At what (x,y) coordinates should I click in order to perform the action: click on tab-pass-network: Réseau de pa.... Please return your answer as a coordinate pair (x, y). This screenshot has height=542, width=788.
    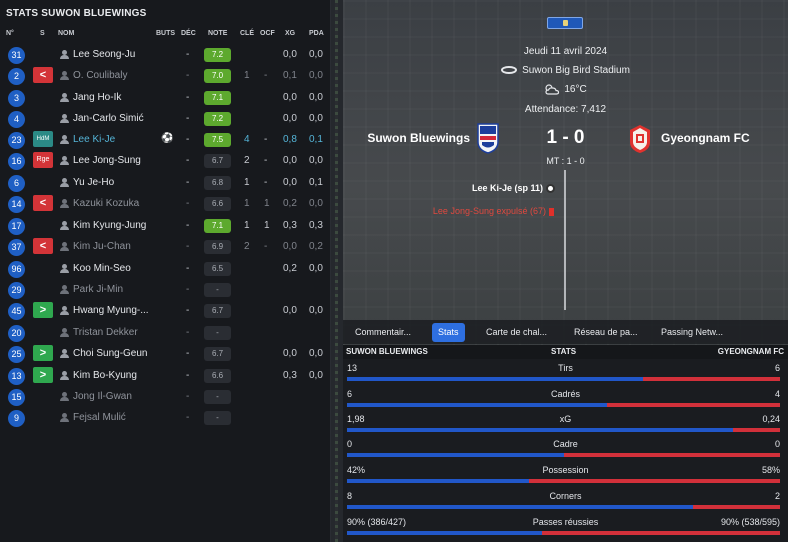
    Looking at the image, I should click on (606, 332).